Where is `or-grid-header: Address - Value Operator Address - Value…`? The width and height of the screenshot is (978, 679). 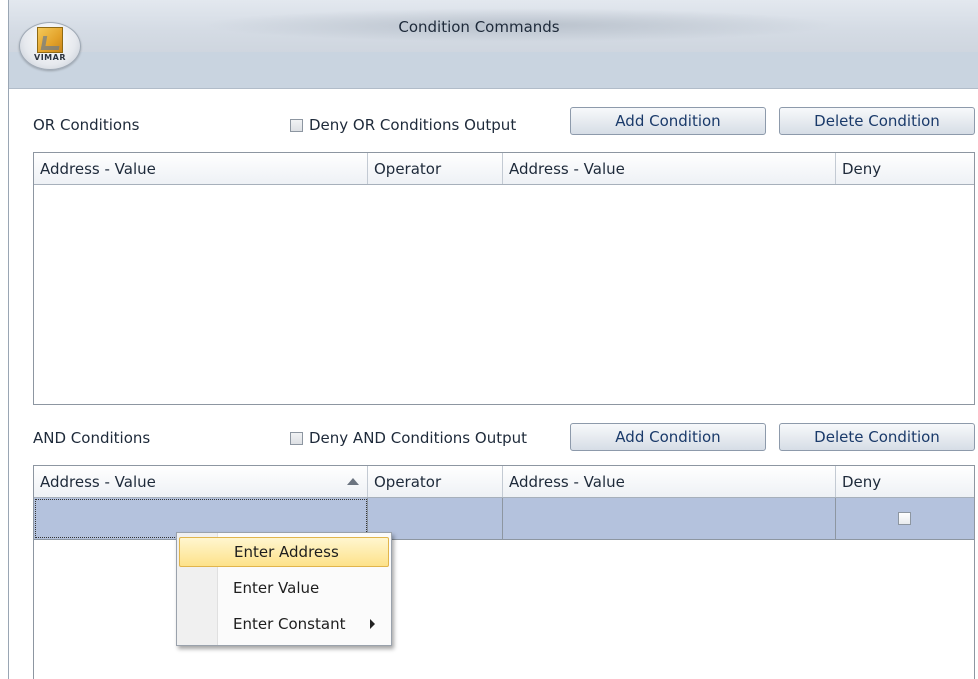
or-grid-header: Address - Value Operator Address - Value… is located at coordinates (504, 169).